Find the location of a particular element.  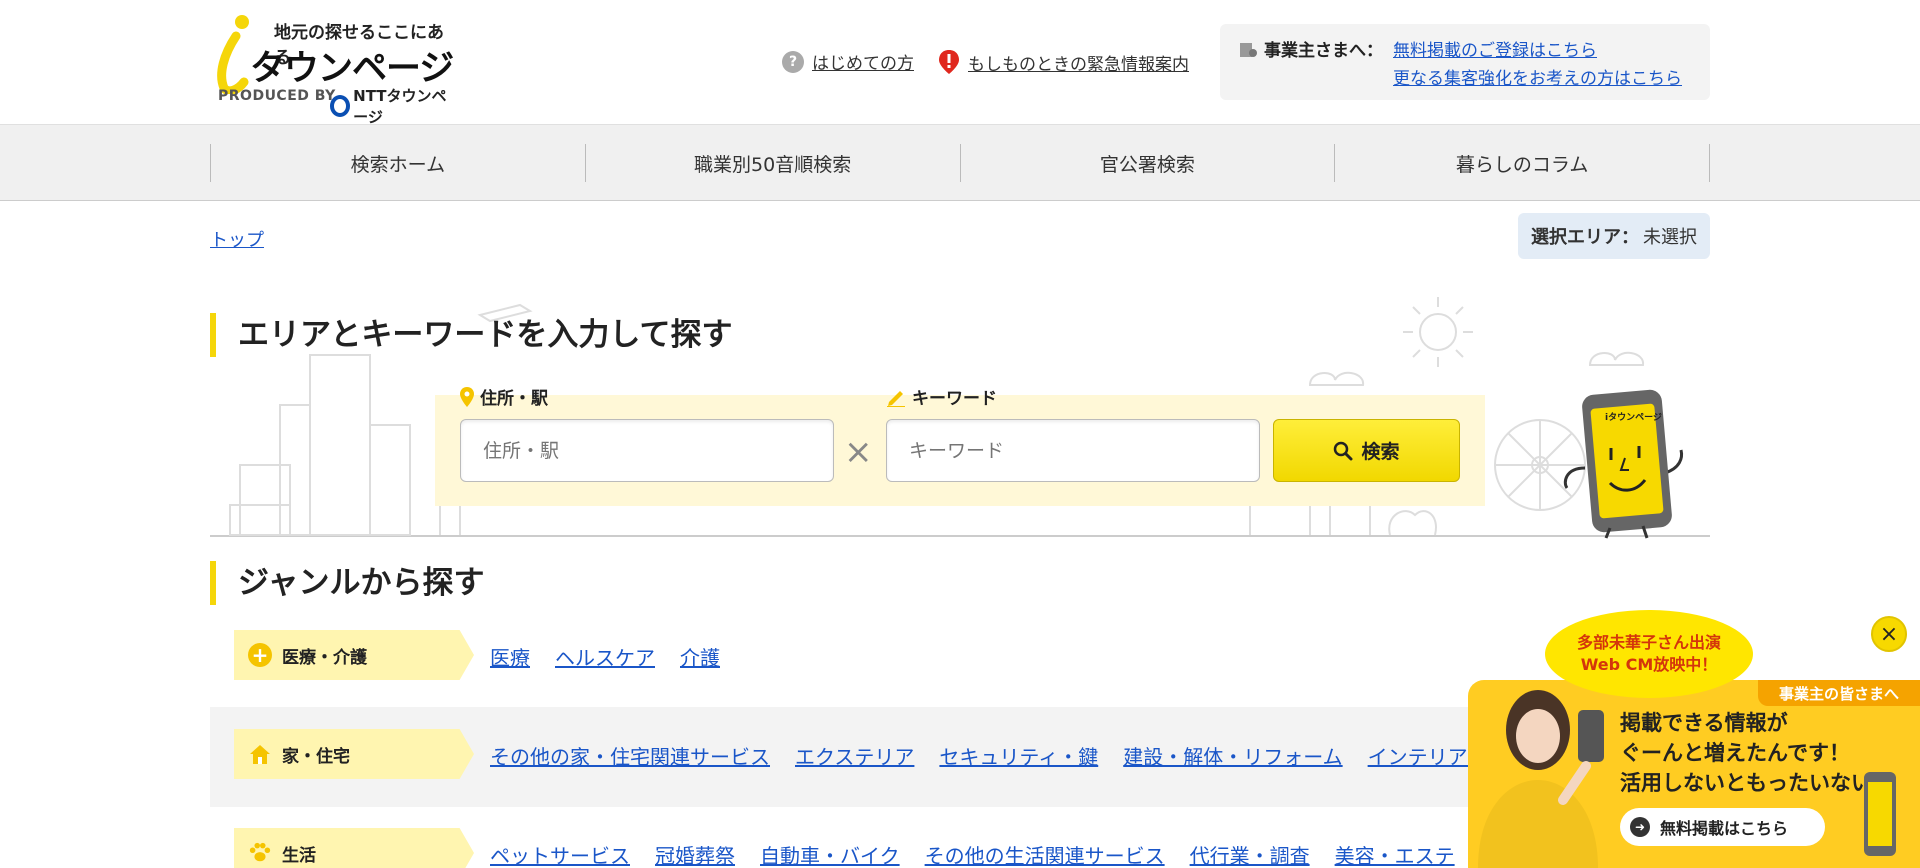

phone-mascot-image: iタウンページ is located at coordinates (1623, 464).